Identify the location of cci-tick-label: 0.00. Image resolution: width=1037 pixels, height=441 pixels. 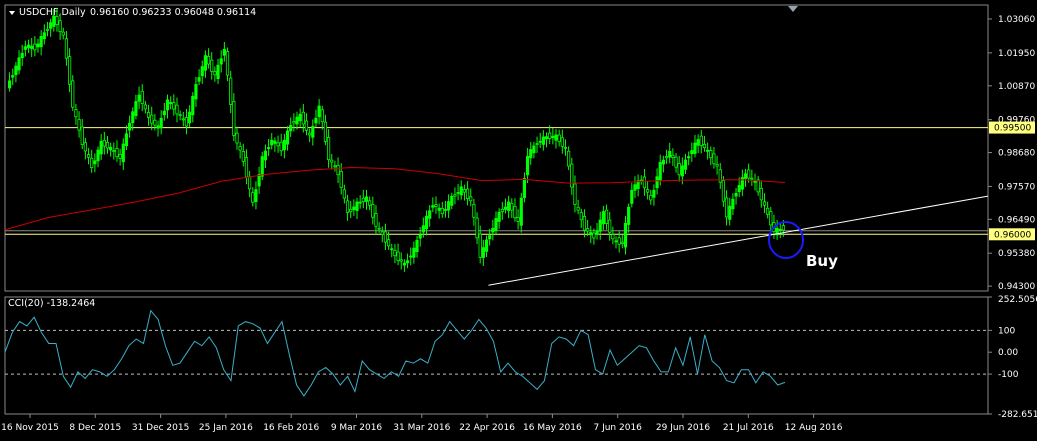
(1008, 353).